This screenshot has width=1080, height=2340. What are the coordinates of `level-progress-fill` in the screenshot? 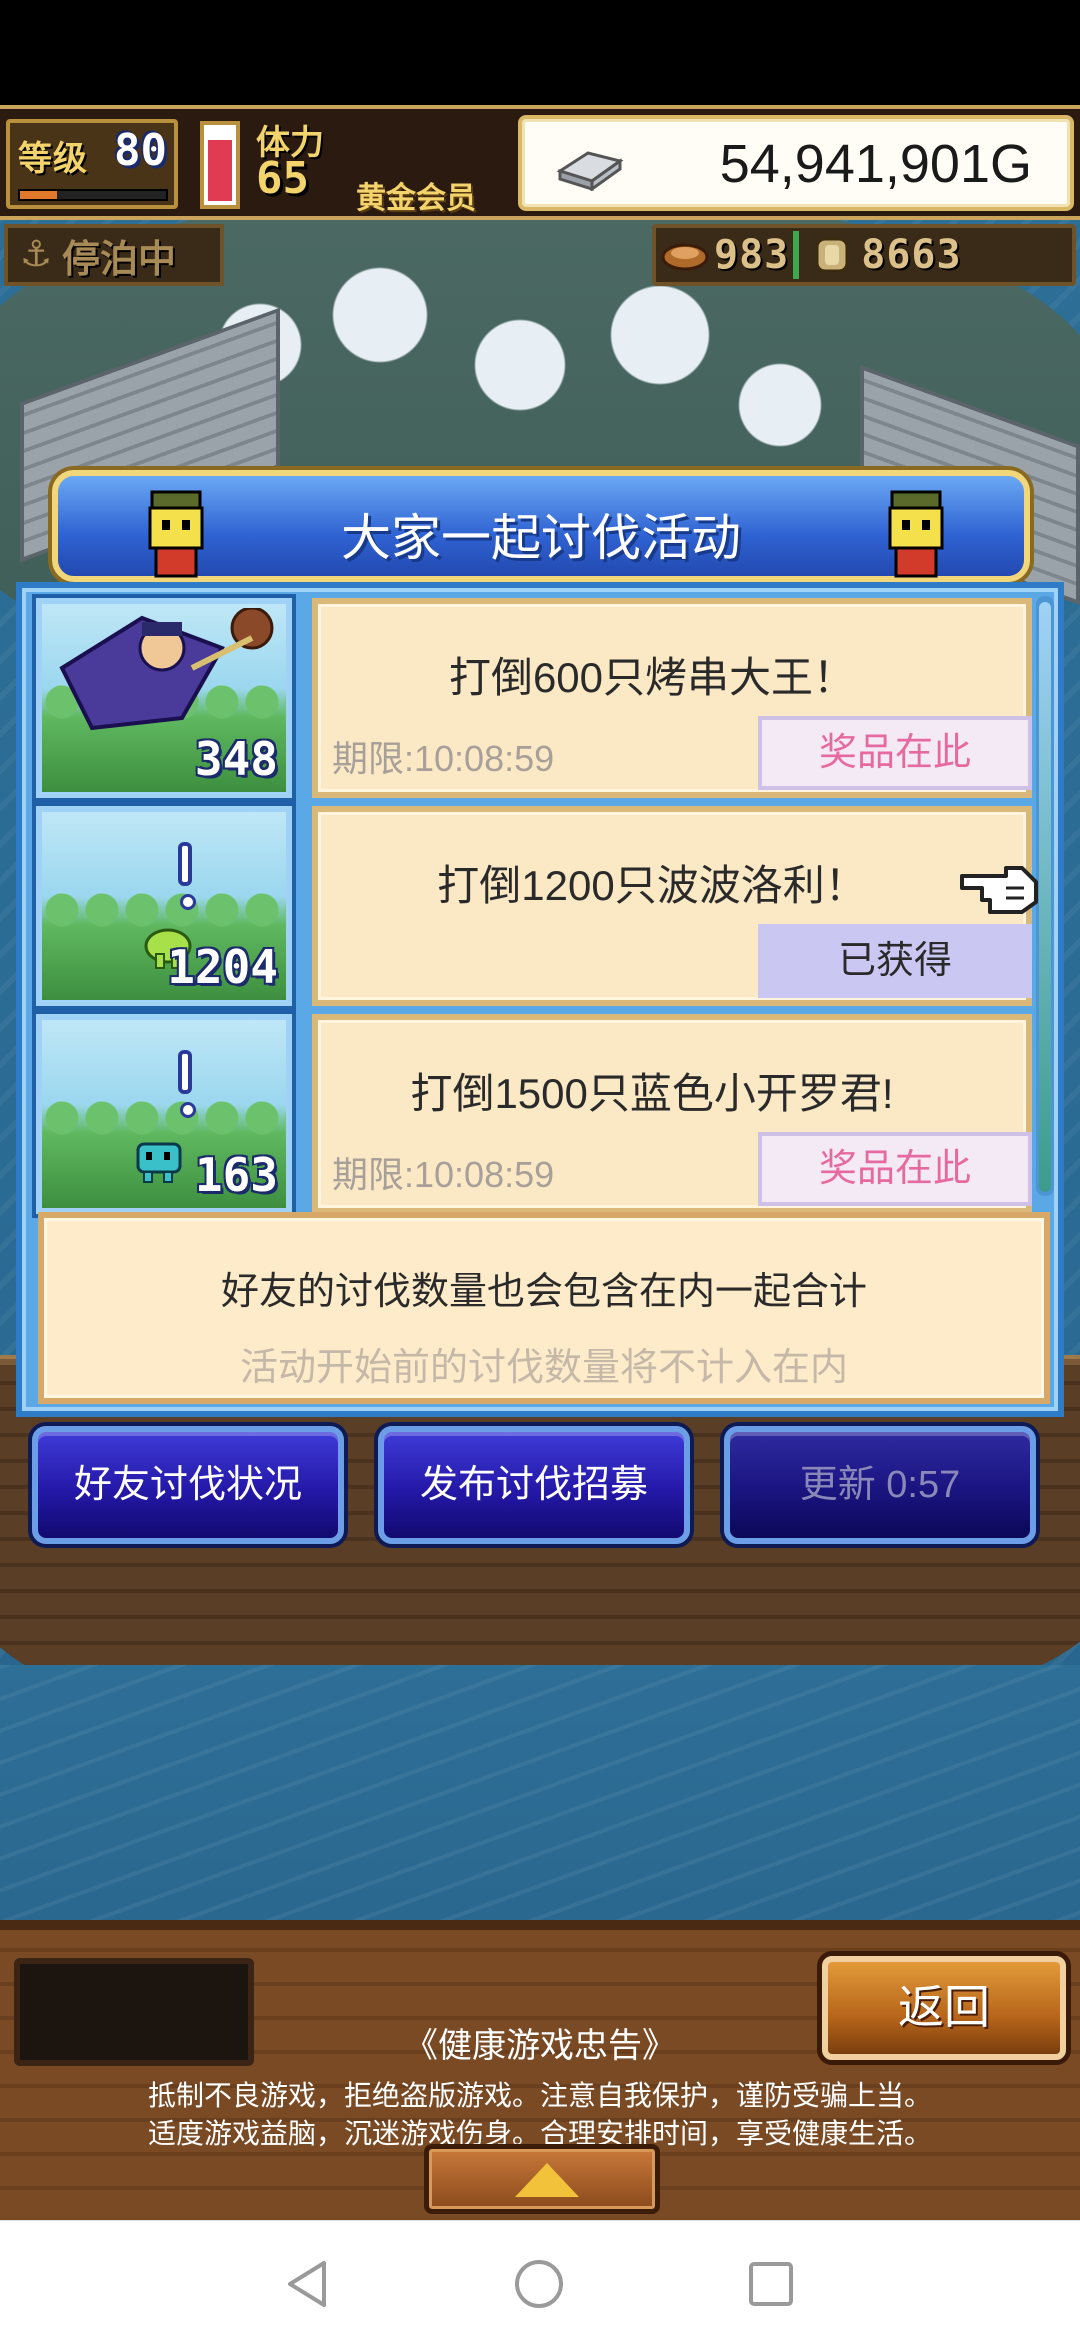 It's located at (38, 195).